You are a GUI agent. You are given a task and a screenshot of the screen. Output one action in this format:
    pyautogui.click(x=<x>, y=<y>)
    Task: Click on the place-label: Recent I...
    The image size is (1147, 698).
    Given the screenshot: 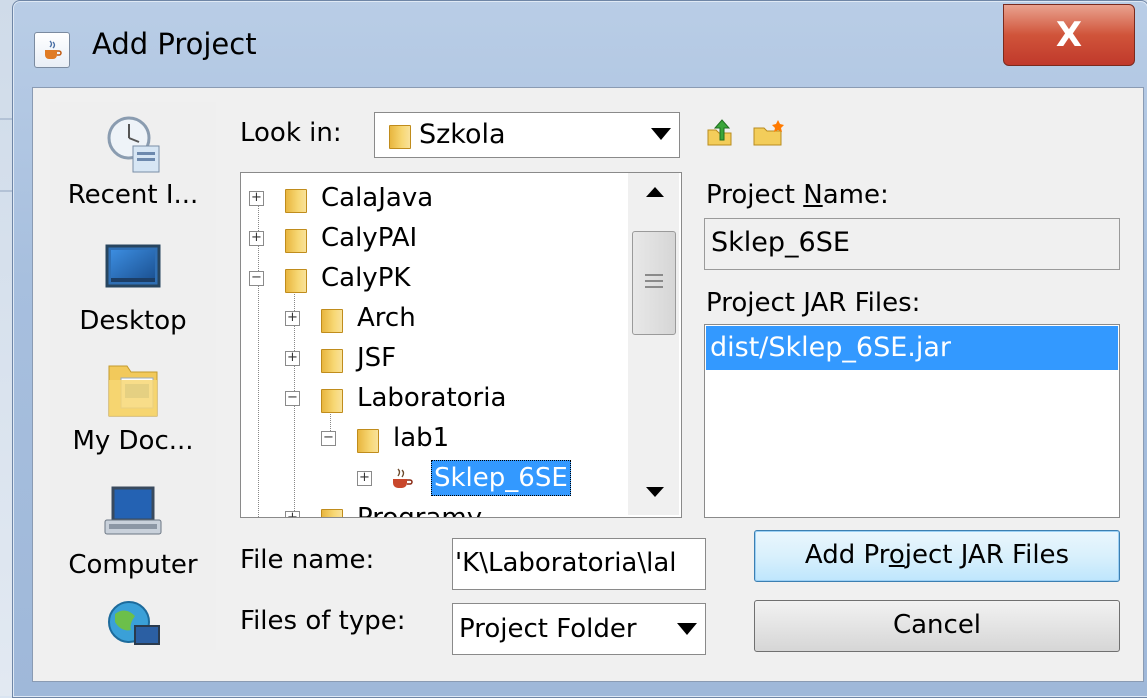 What is the action you would take?
    pyautogui.click(x=133, y=195)
    